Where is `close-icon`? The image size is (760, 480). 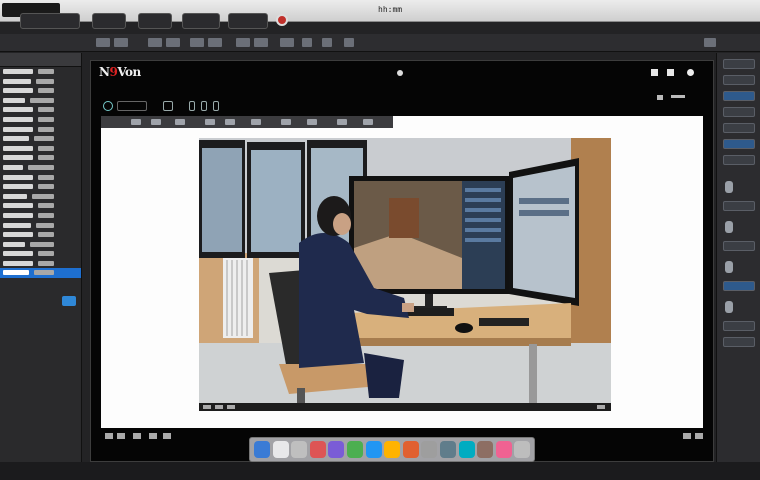
close-icon is located at coordinates (690, 72).